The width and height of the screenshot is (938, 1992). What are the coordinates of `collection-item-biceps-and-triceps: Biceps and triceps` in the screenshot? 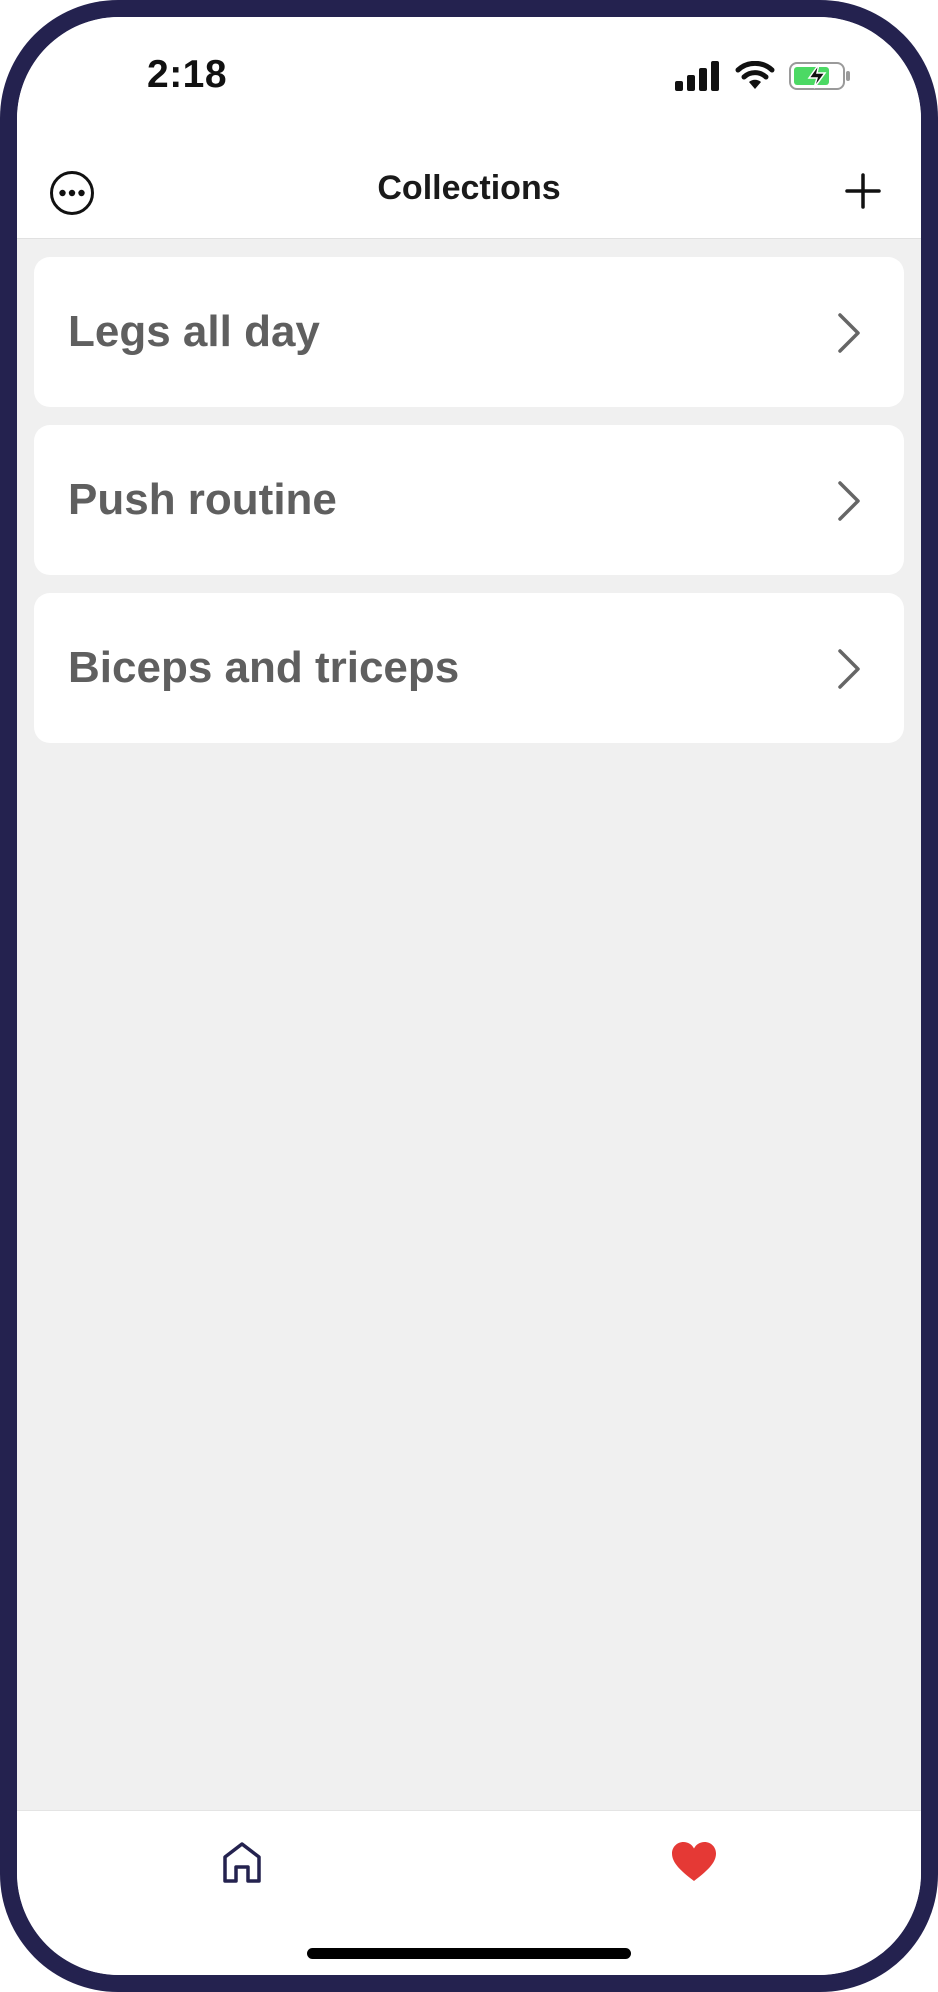 It's located at (469, 668).